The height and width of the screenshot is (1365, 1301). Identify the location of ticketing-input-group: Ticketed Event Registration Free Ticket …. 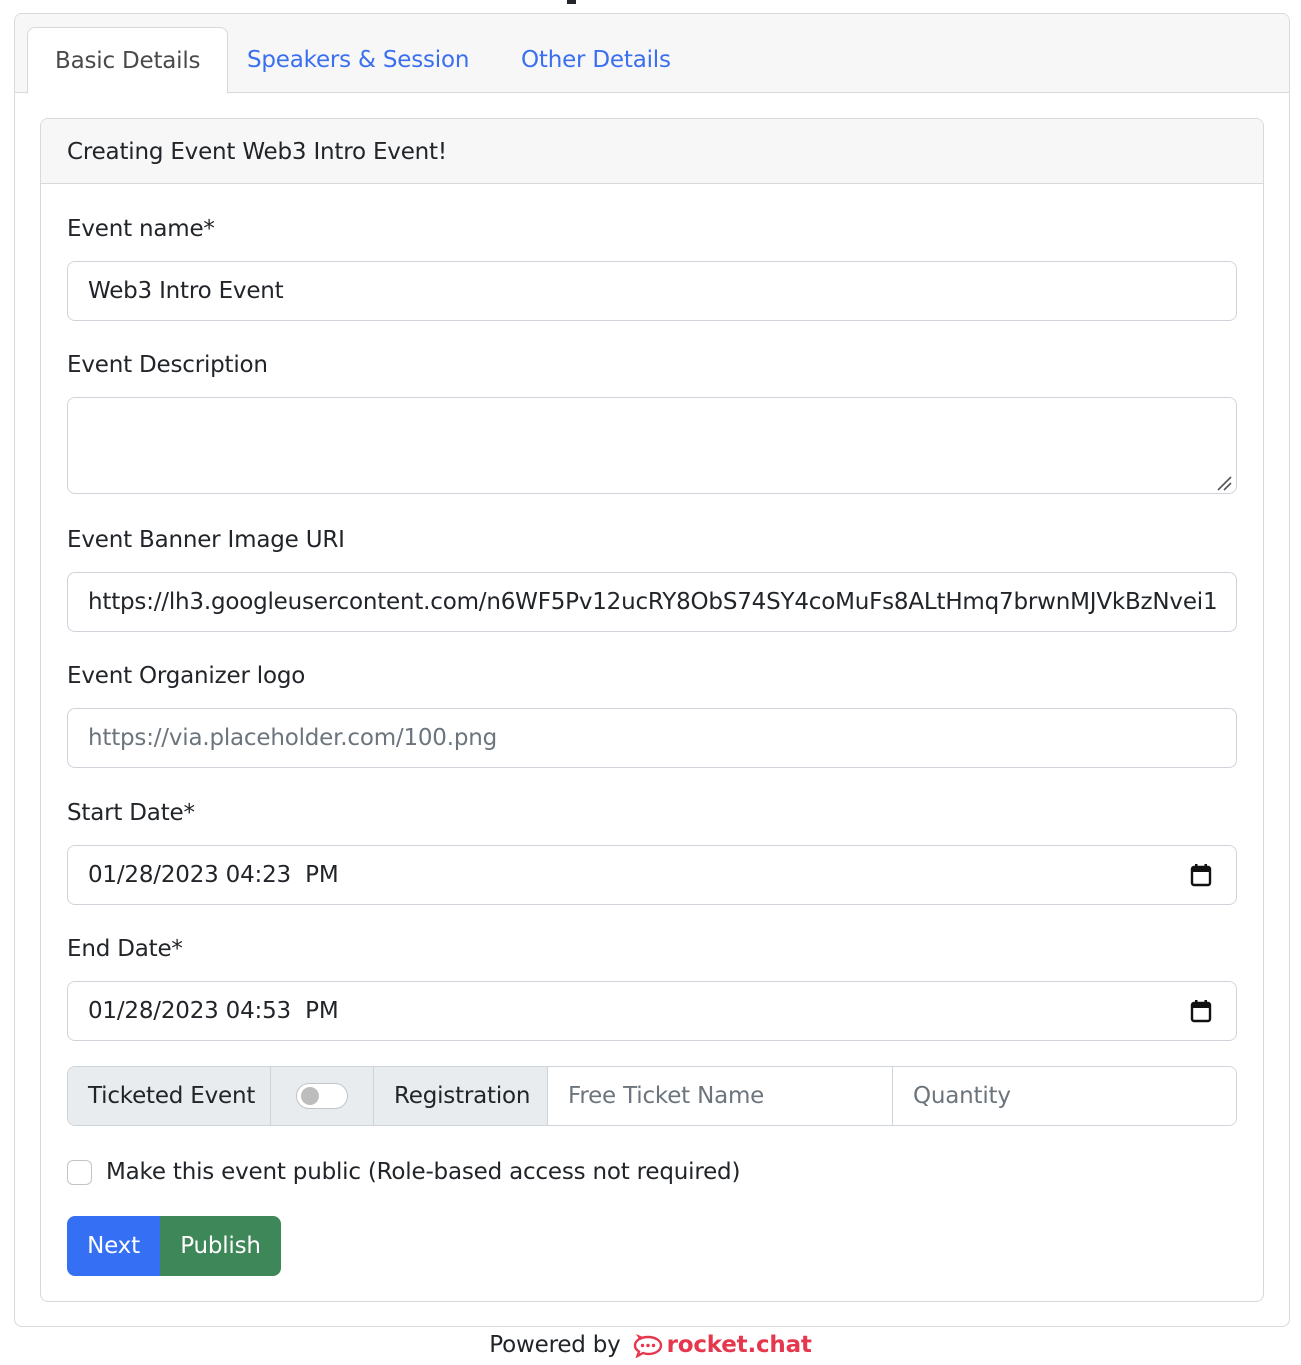
(652, 1096).